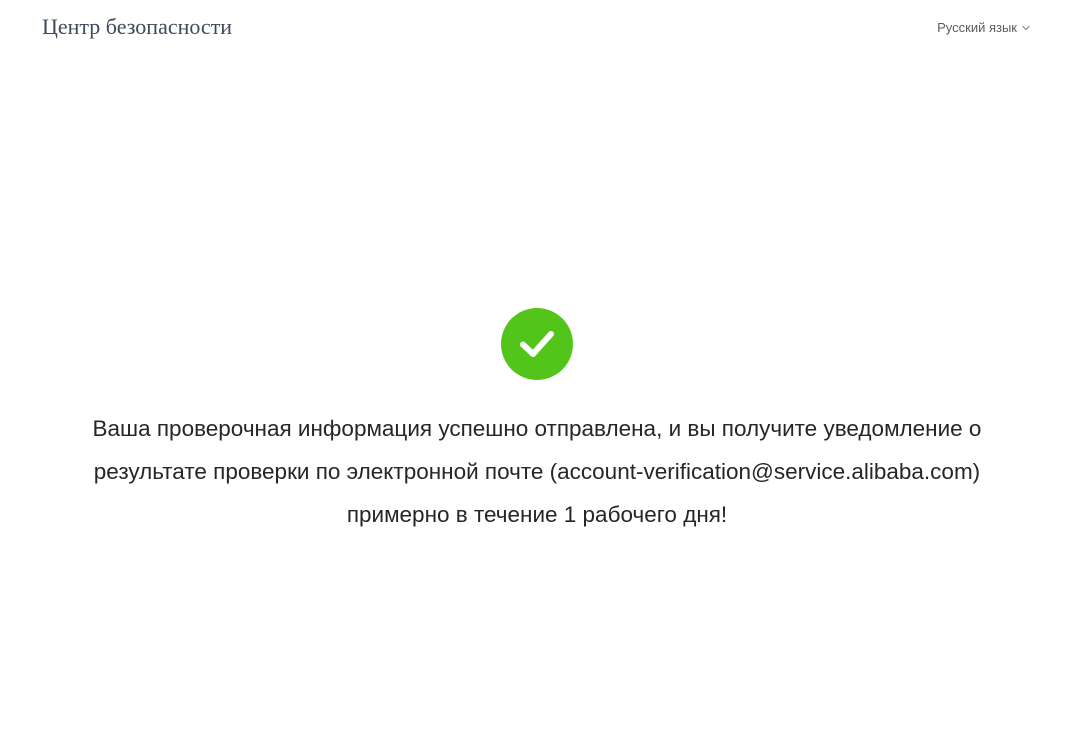  I want to click on chevron-down-icon, so click(1026, 27).